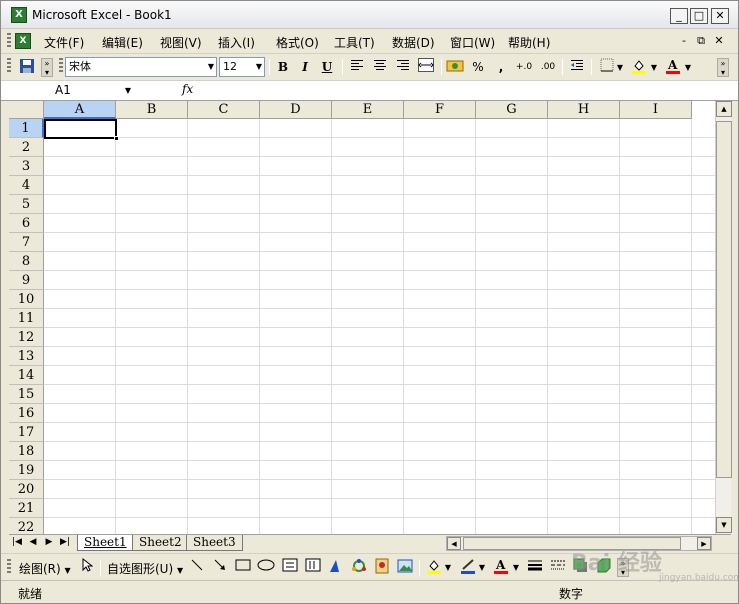 This screenshot has height=604, width=739. I want to click on draw-font-color-icon: A, so click(501, 567).